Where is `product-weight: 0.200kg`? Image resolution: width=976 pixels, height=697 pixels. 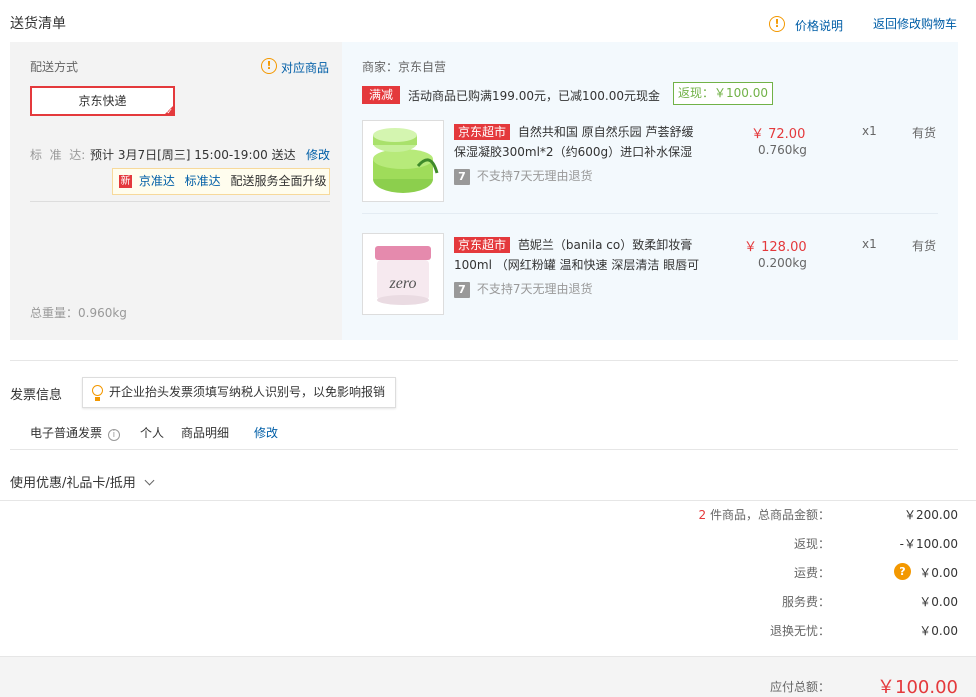 product-weight: 0.200kg is located at coordinates (782, 263).